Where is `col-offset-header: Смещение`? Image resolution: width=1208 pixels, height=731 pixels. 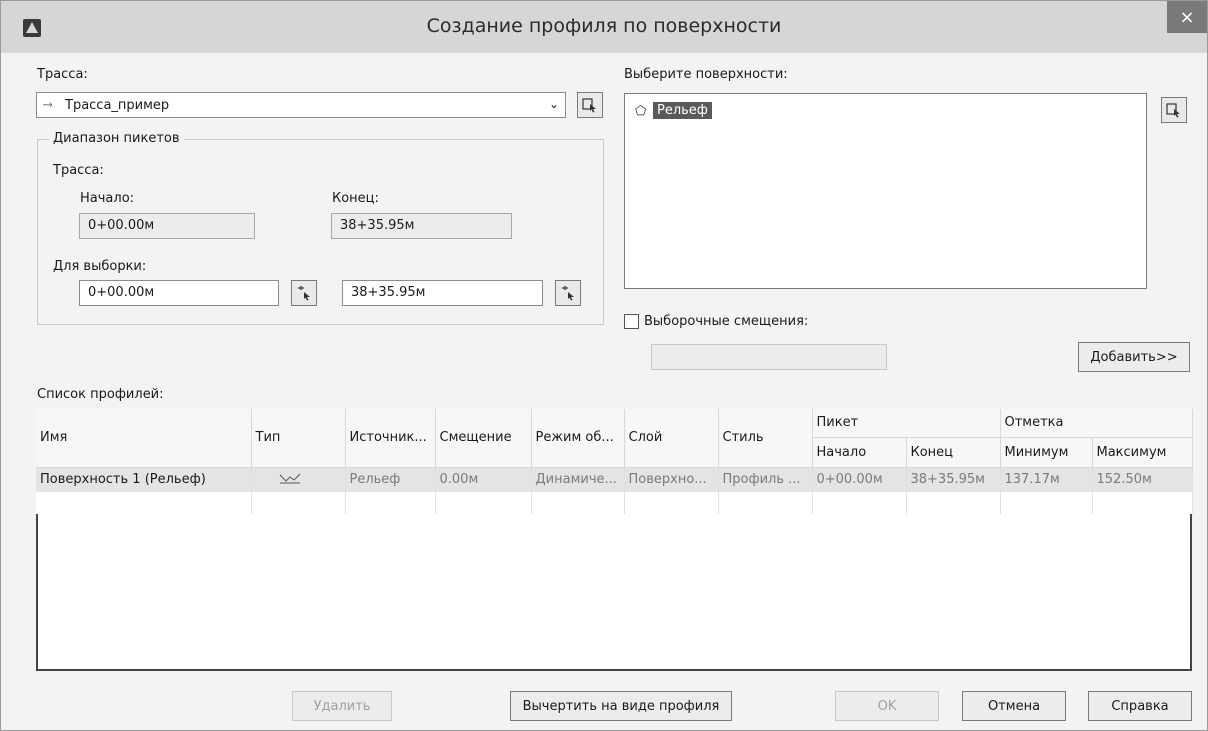 col-offset-header: Смещение is located at coordinates (483, 438).